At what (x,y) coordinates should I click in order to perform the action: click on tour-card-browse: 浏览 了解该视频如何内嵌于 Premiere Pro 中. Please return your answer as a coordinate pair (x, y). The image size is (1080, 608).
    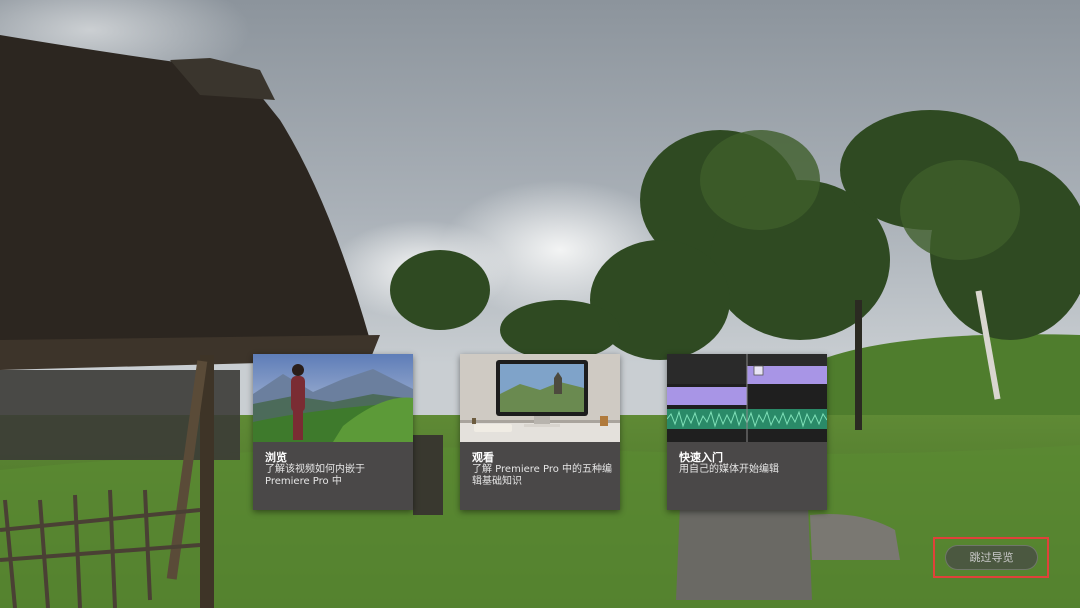
    Looking at the image, I should click on (333, 432).